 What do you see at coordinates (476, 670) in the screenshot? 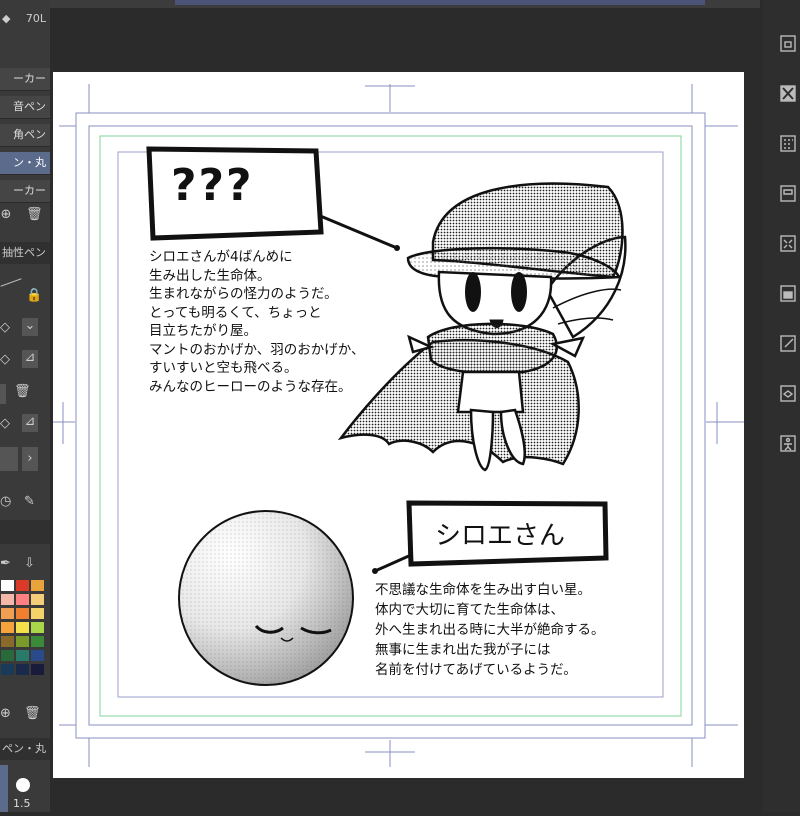
I see `desc-2-line: 名前を付けてあげているようだ。` at bounding box center [476, 670].